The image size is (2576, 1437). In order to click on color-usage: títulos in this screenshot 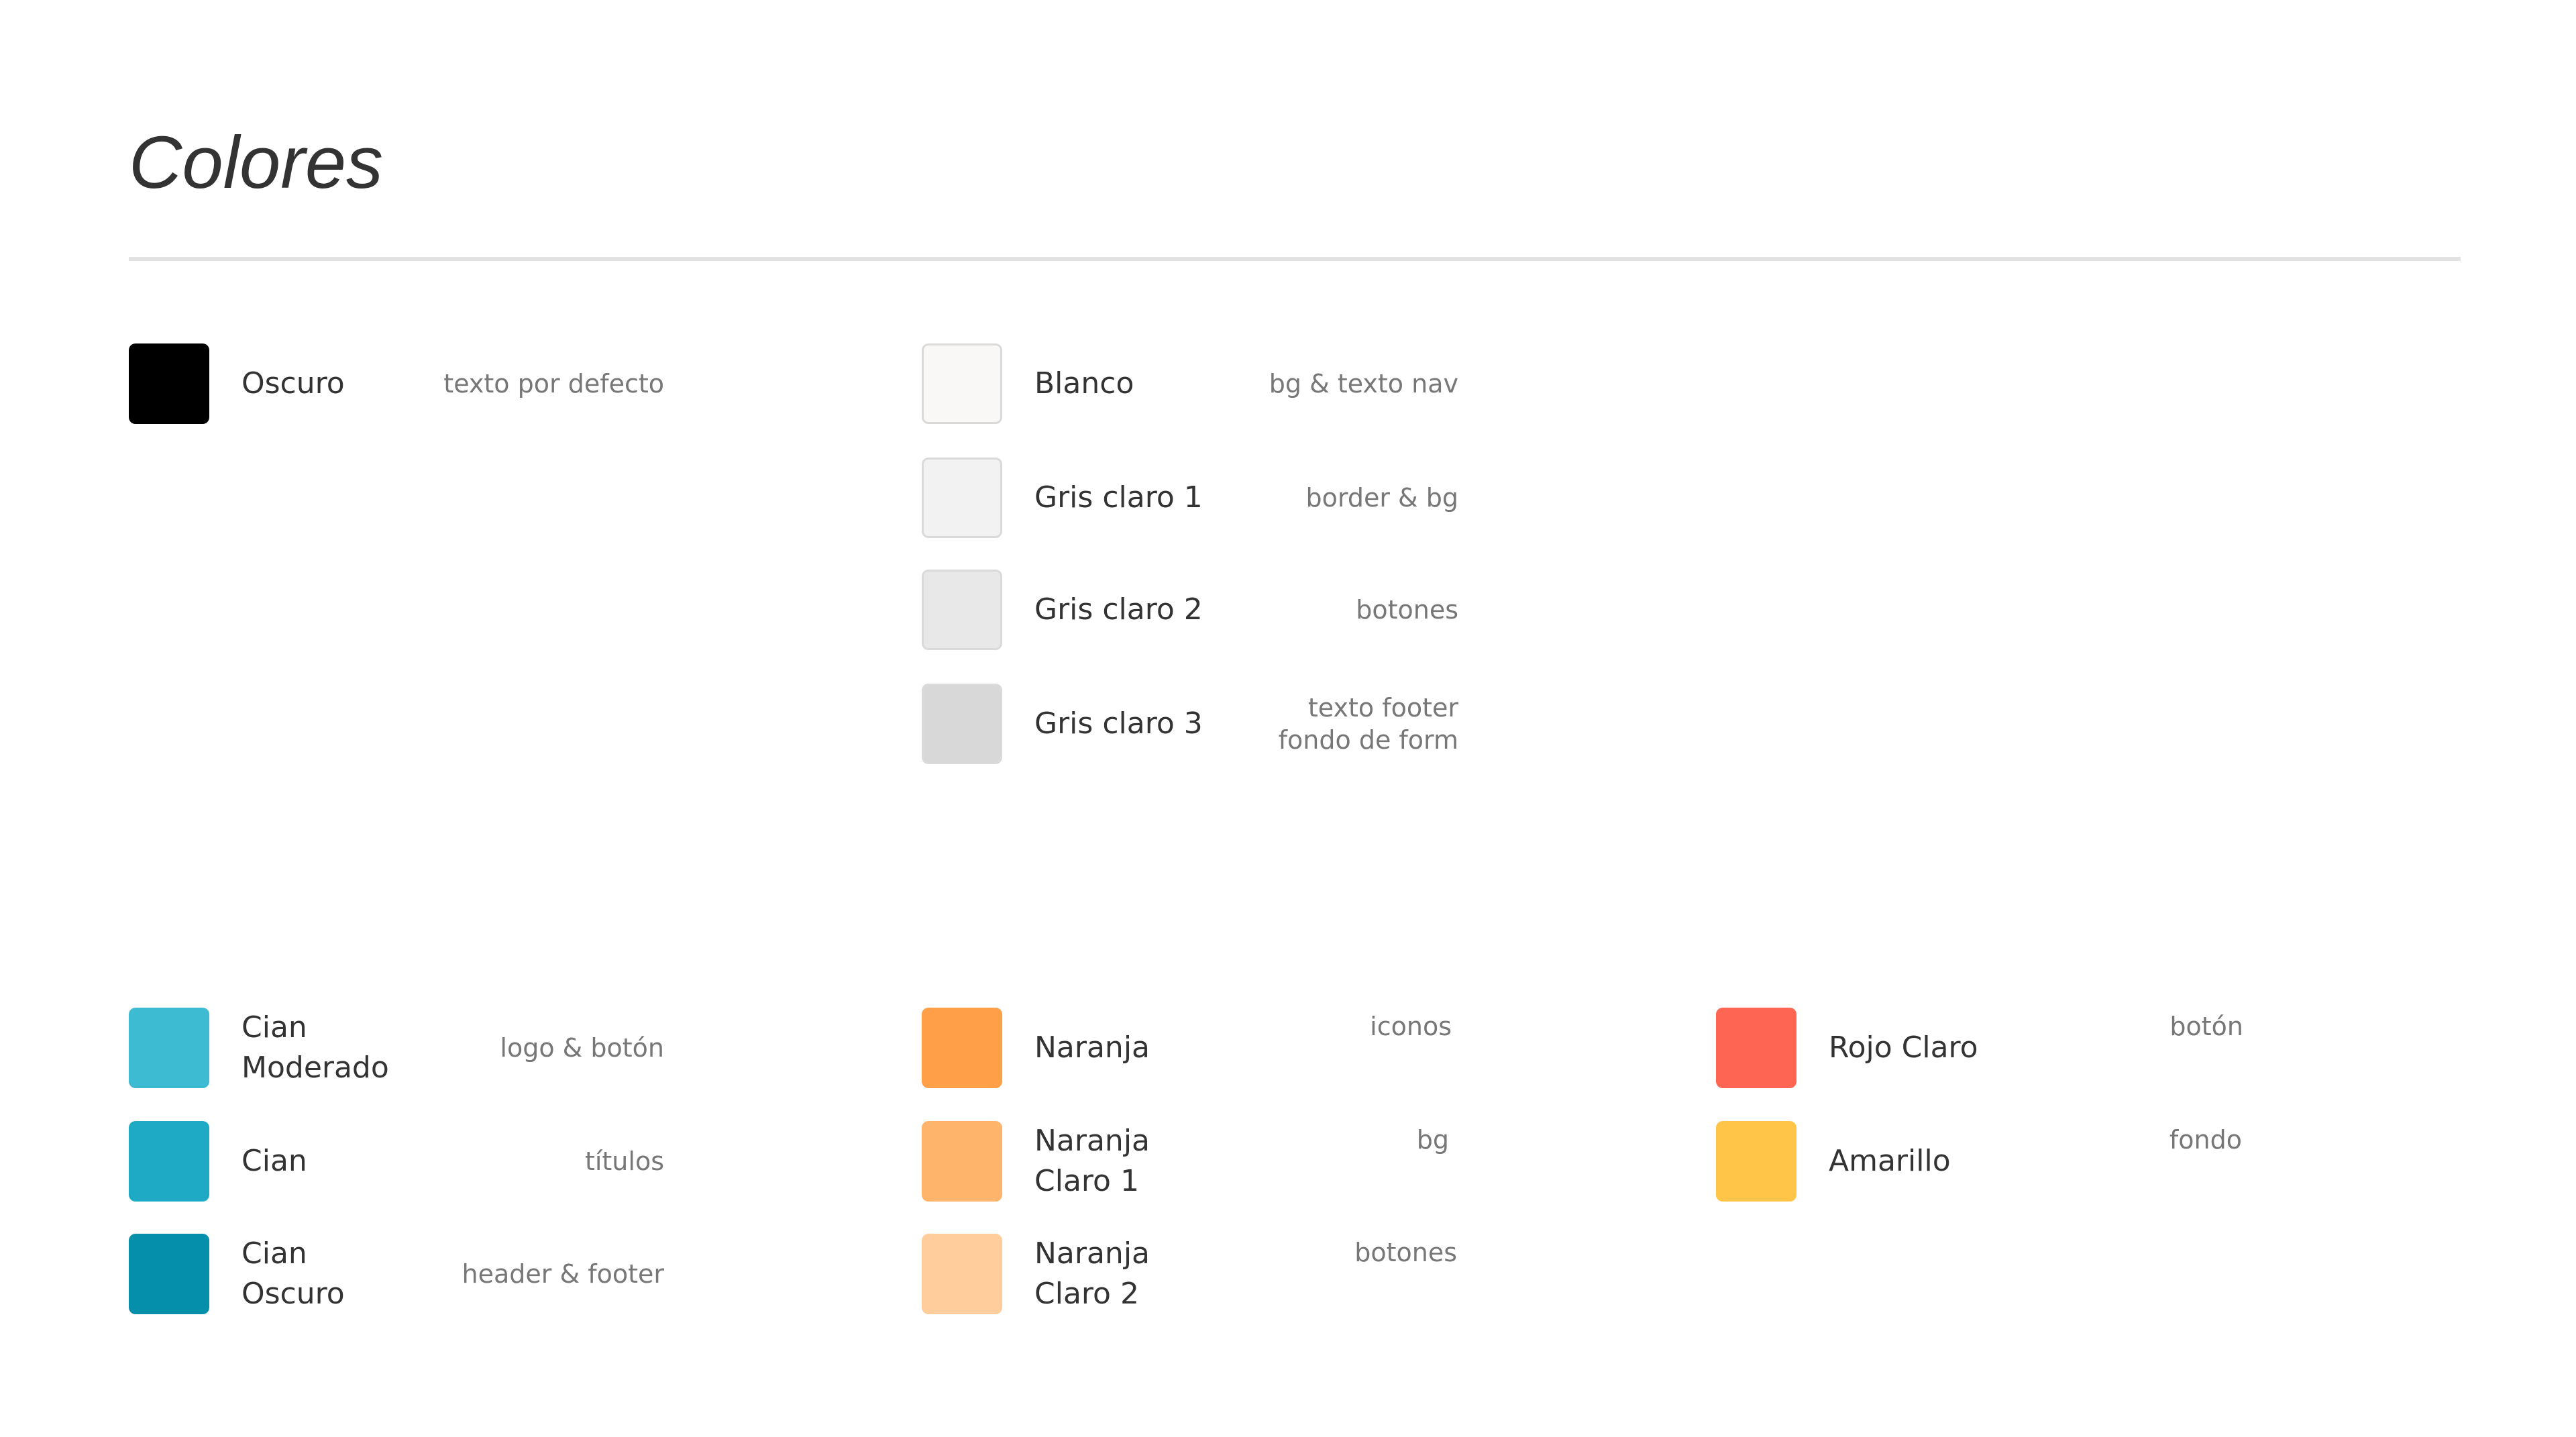, I will do `click(624, 1161)`.